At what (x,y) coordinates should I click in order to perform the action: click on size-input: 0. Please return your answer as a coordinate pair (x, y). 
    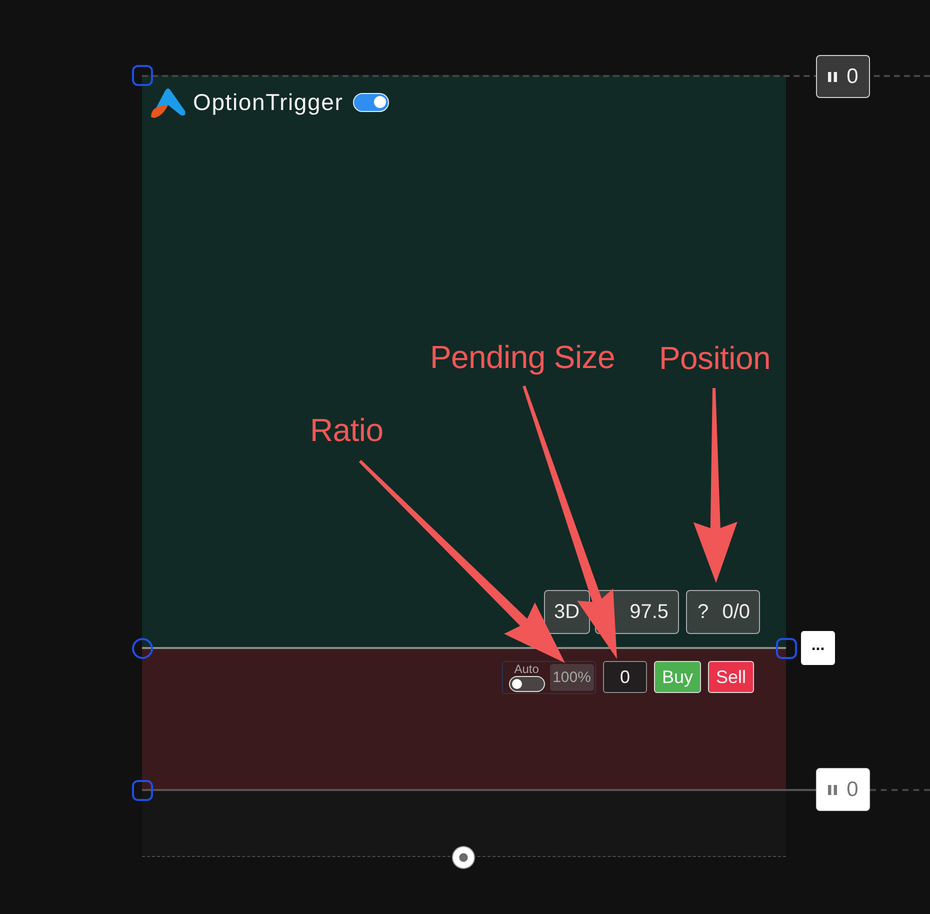
    Looking at the image, I should click on (624, 677).